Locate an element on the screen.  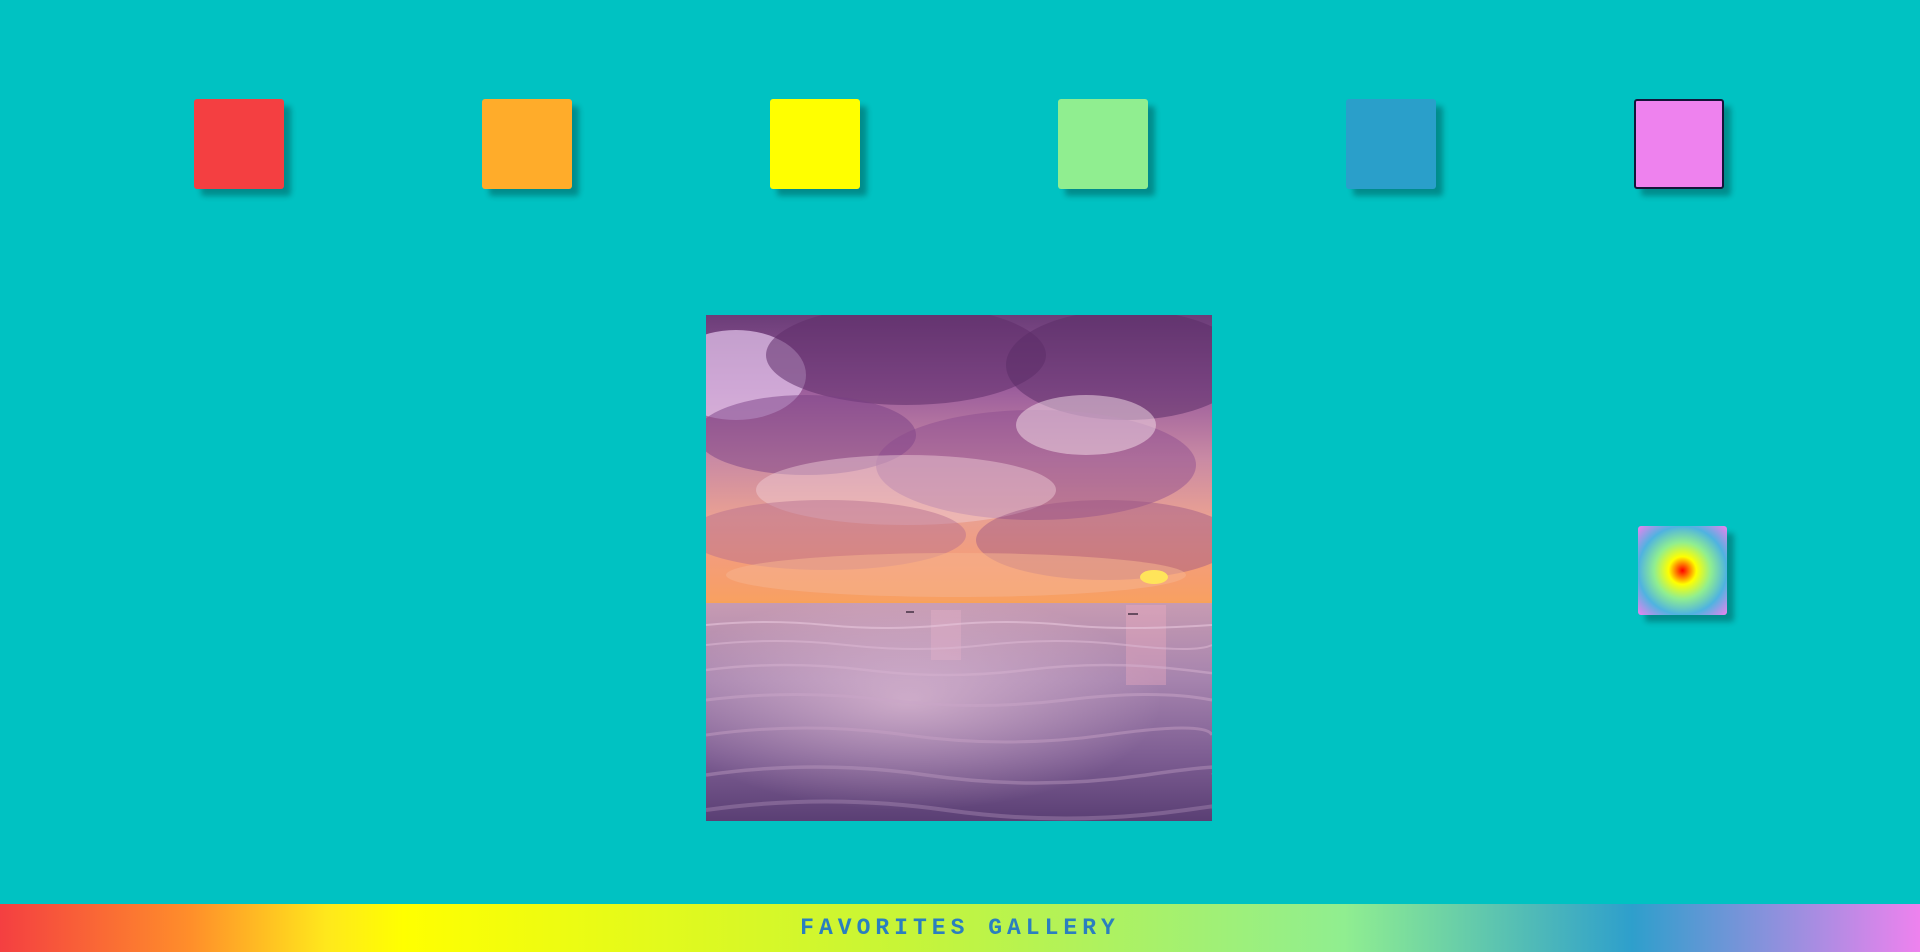
swatch-light-green is located at coordinates (1103, 144).